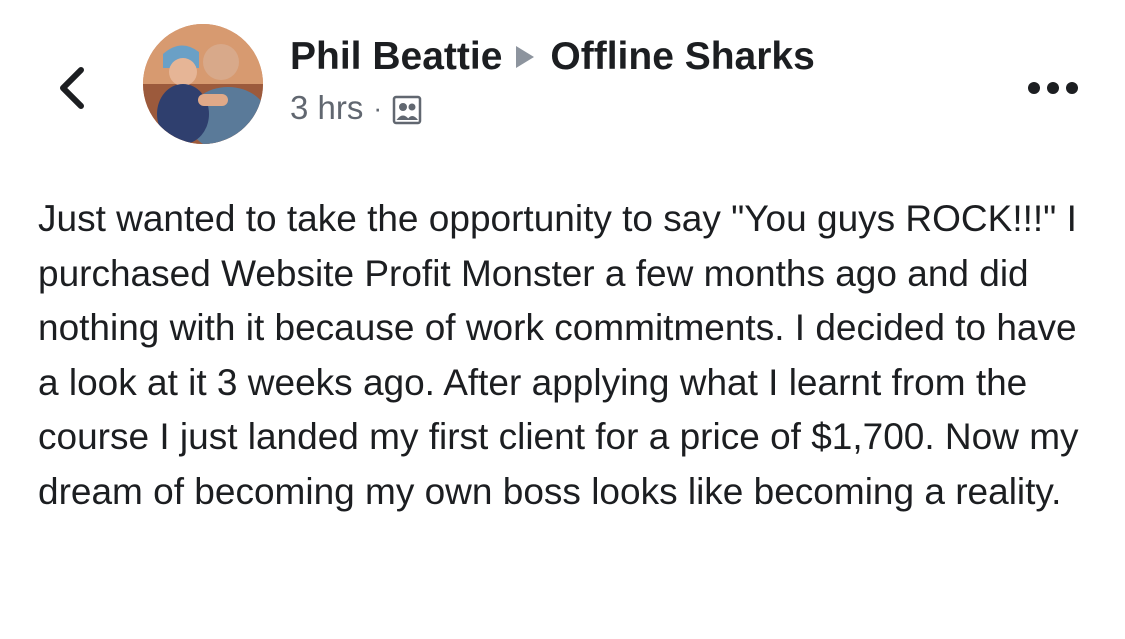 The height and width of the screenshot is (639, 1125). Describe the element at coordinates (326, 108) in the screenshot. I see `post-time: 3 hrs` at that location.